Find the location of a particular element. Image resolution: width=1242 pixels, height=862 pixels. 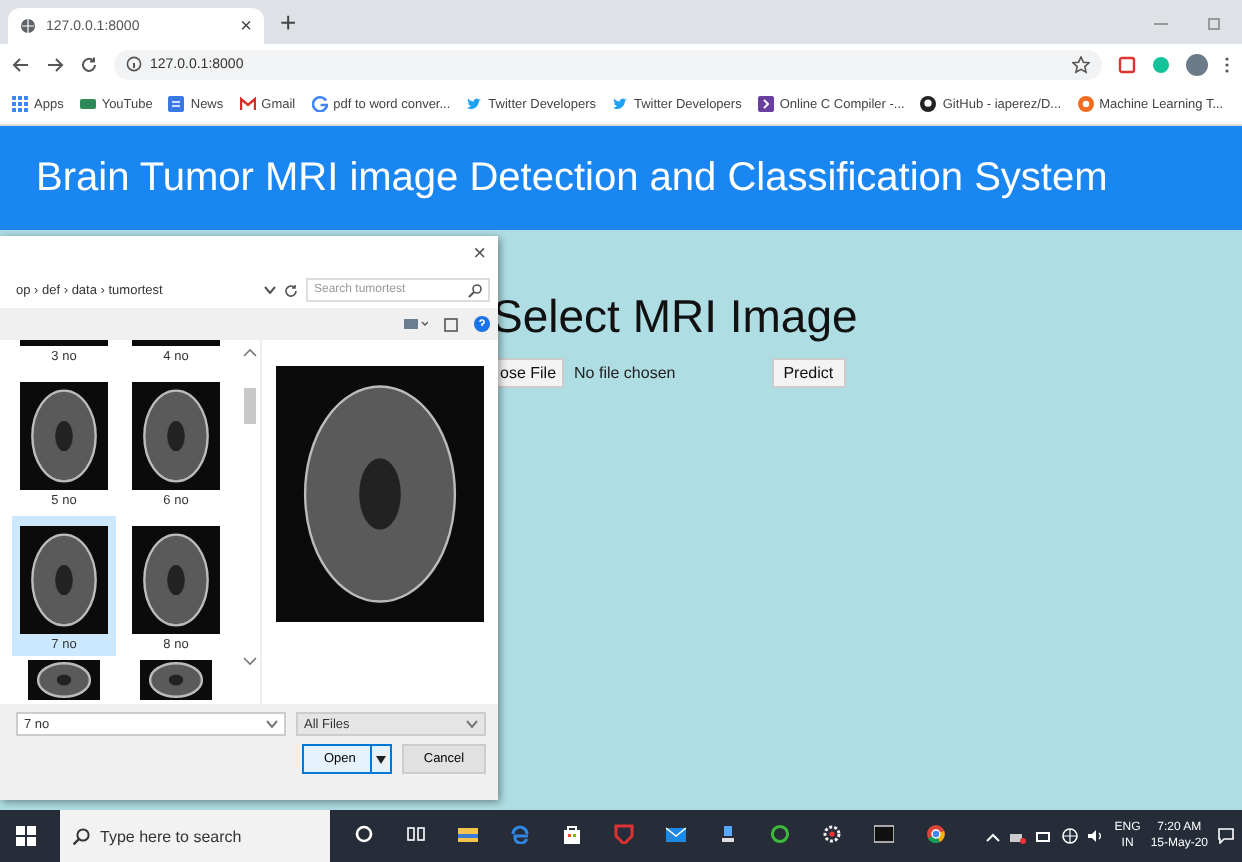

search-placeholder: Type here to search is located at coordinates (171, 836).